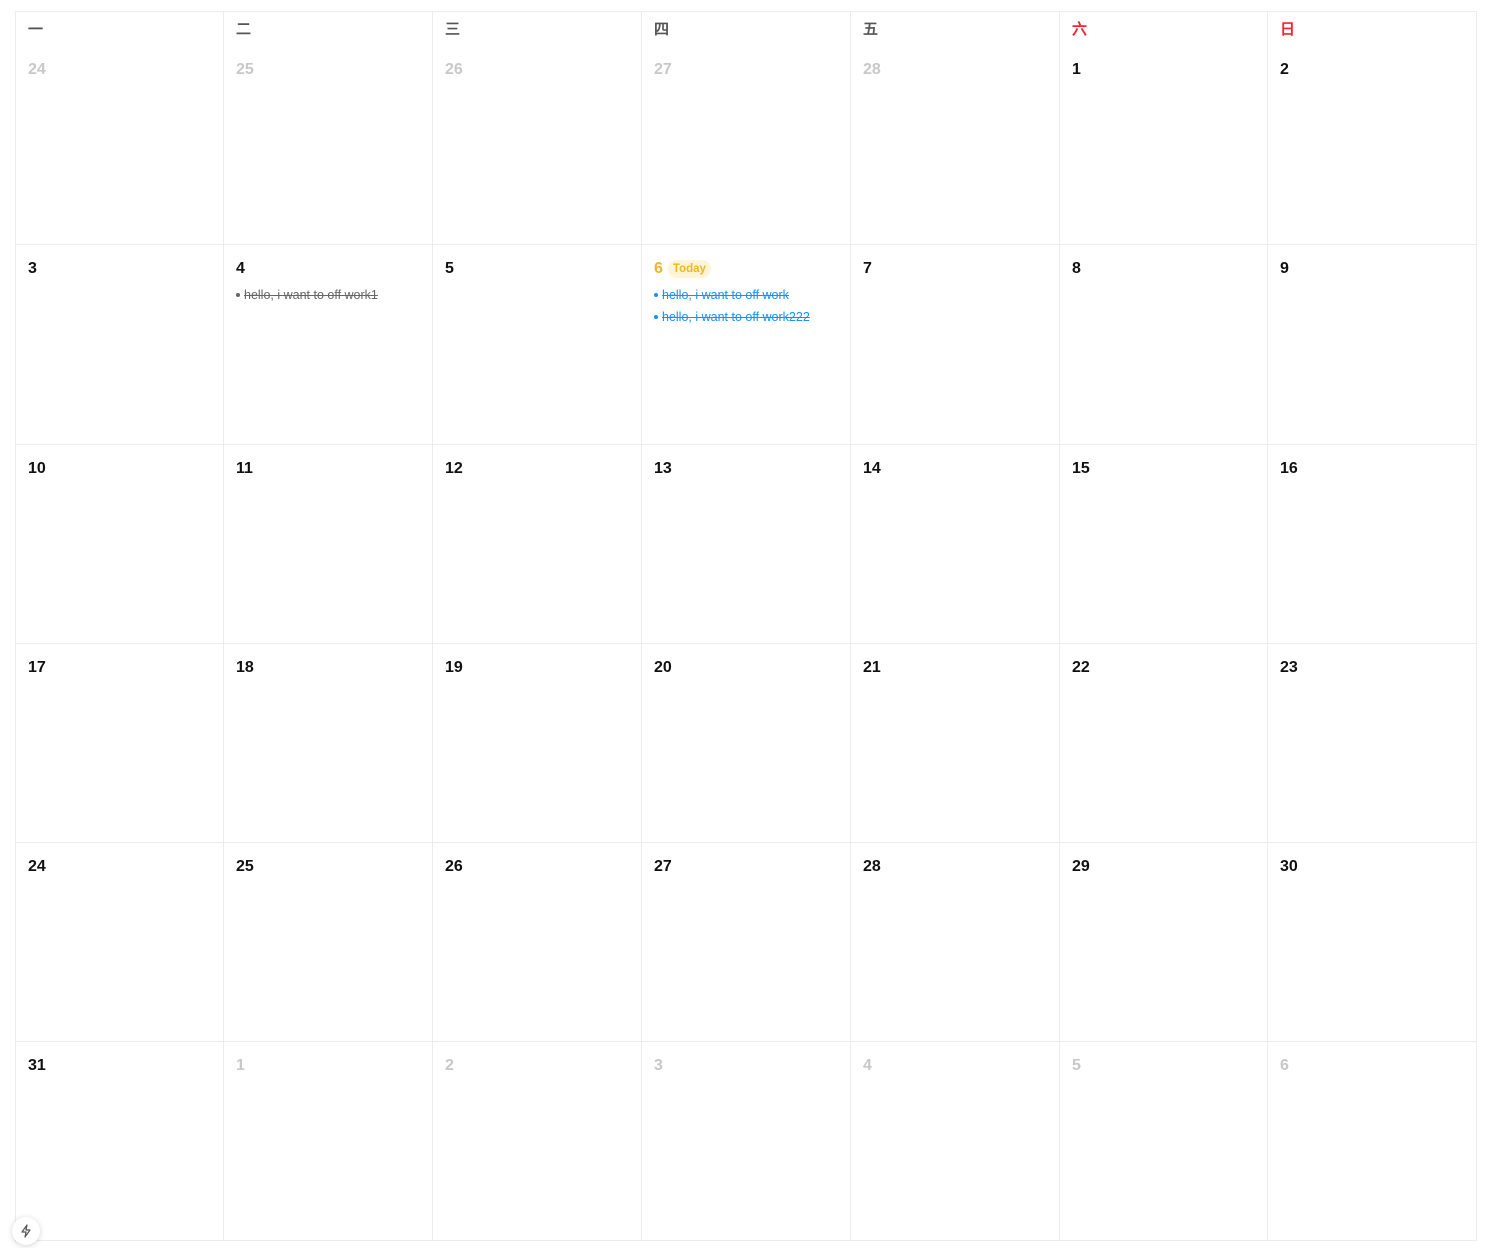 The width and height of the screenshot is (1492, 1248). I want to click on weekday-header: 五, so click(871, 29).